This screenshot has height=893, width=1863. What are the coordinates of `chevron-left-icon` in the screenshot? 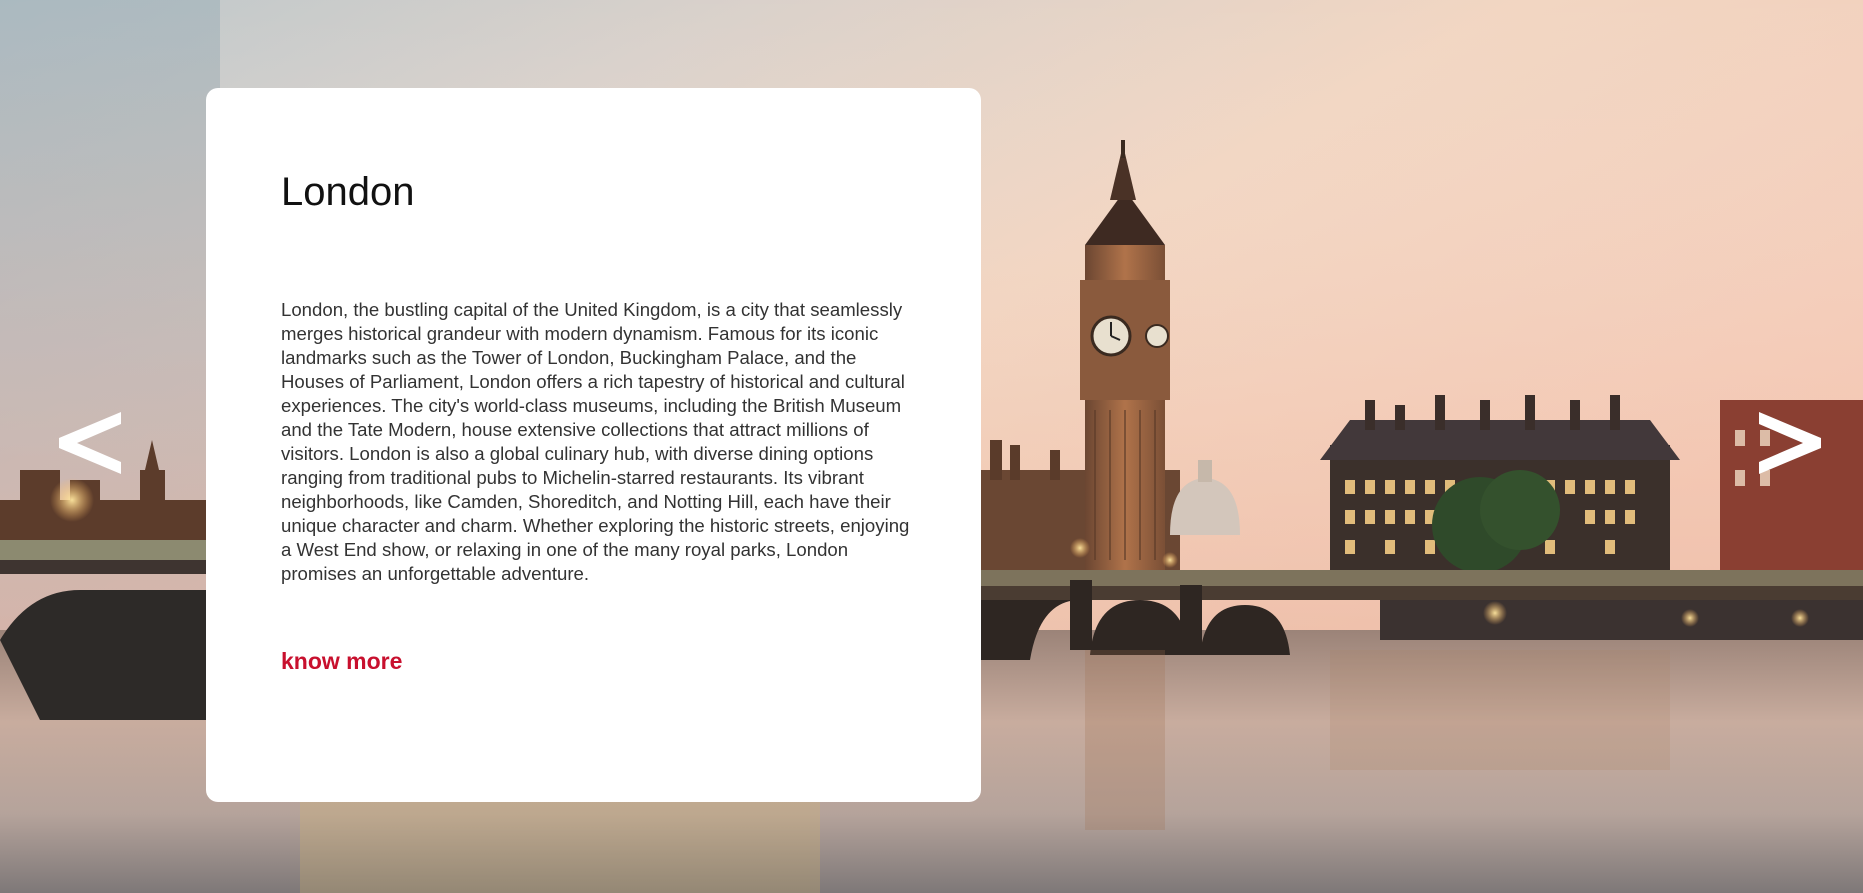 It's located at (90, 443).